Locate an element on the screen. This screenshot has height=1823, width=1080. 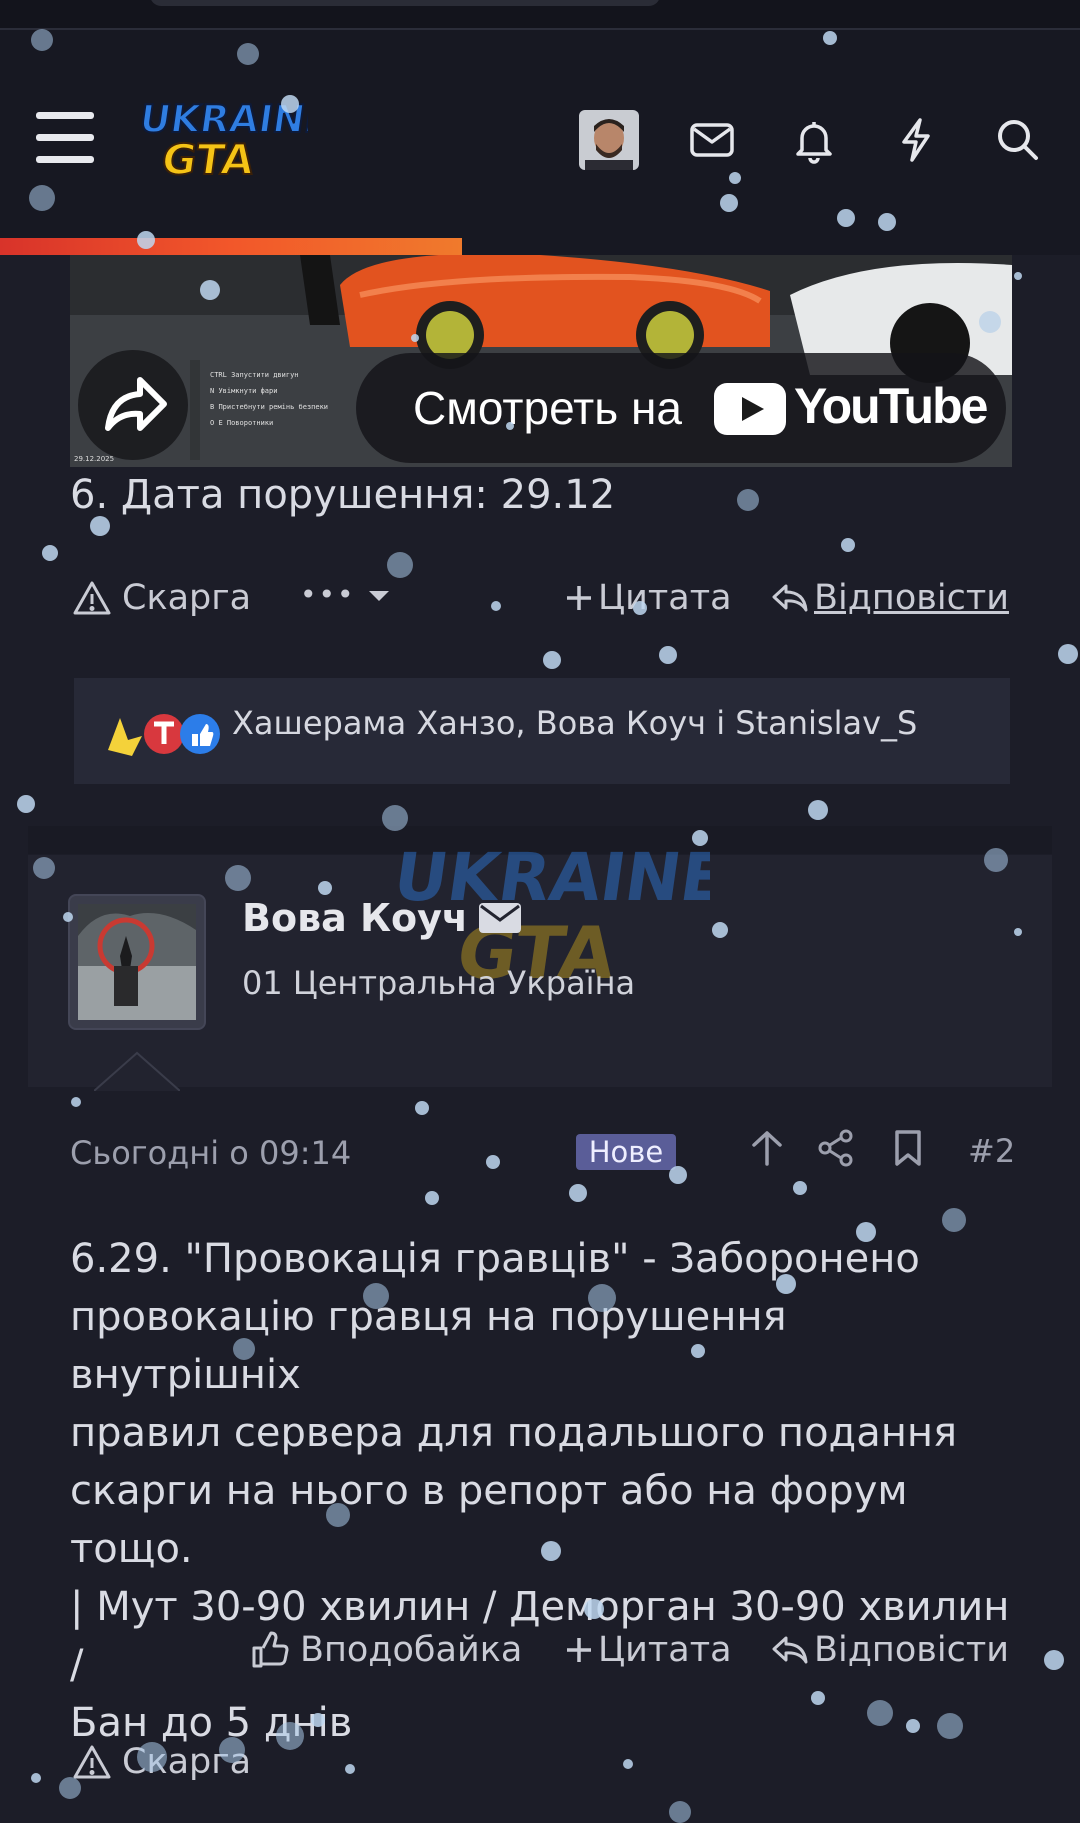
youtube-logo-icon is located at coordinates (750, 409).